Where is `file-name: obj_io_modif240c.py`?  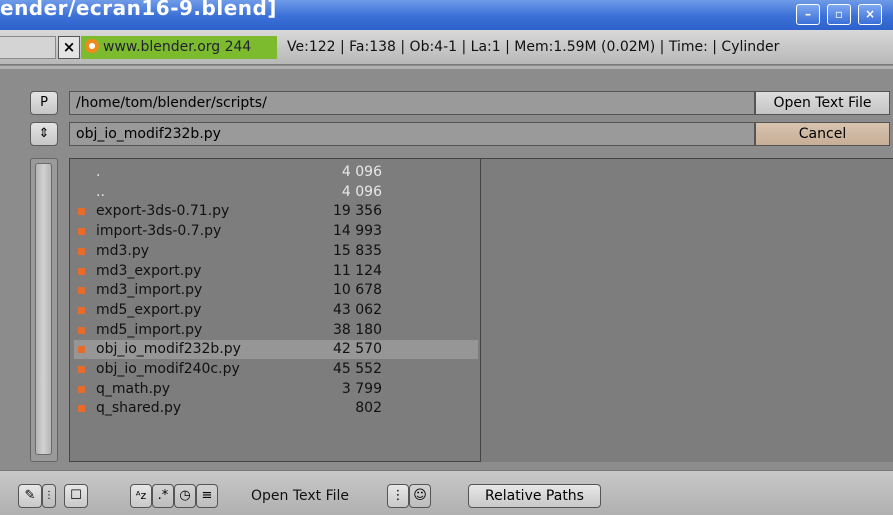 file-name: obj_io_modif240c.py is located at coordinates (168, 369).